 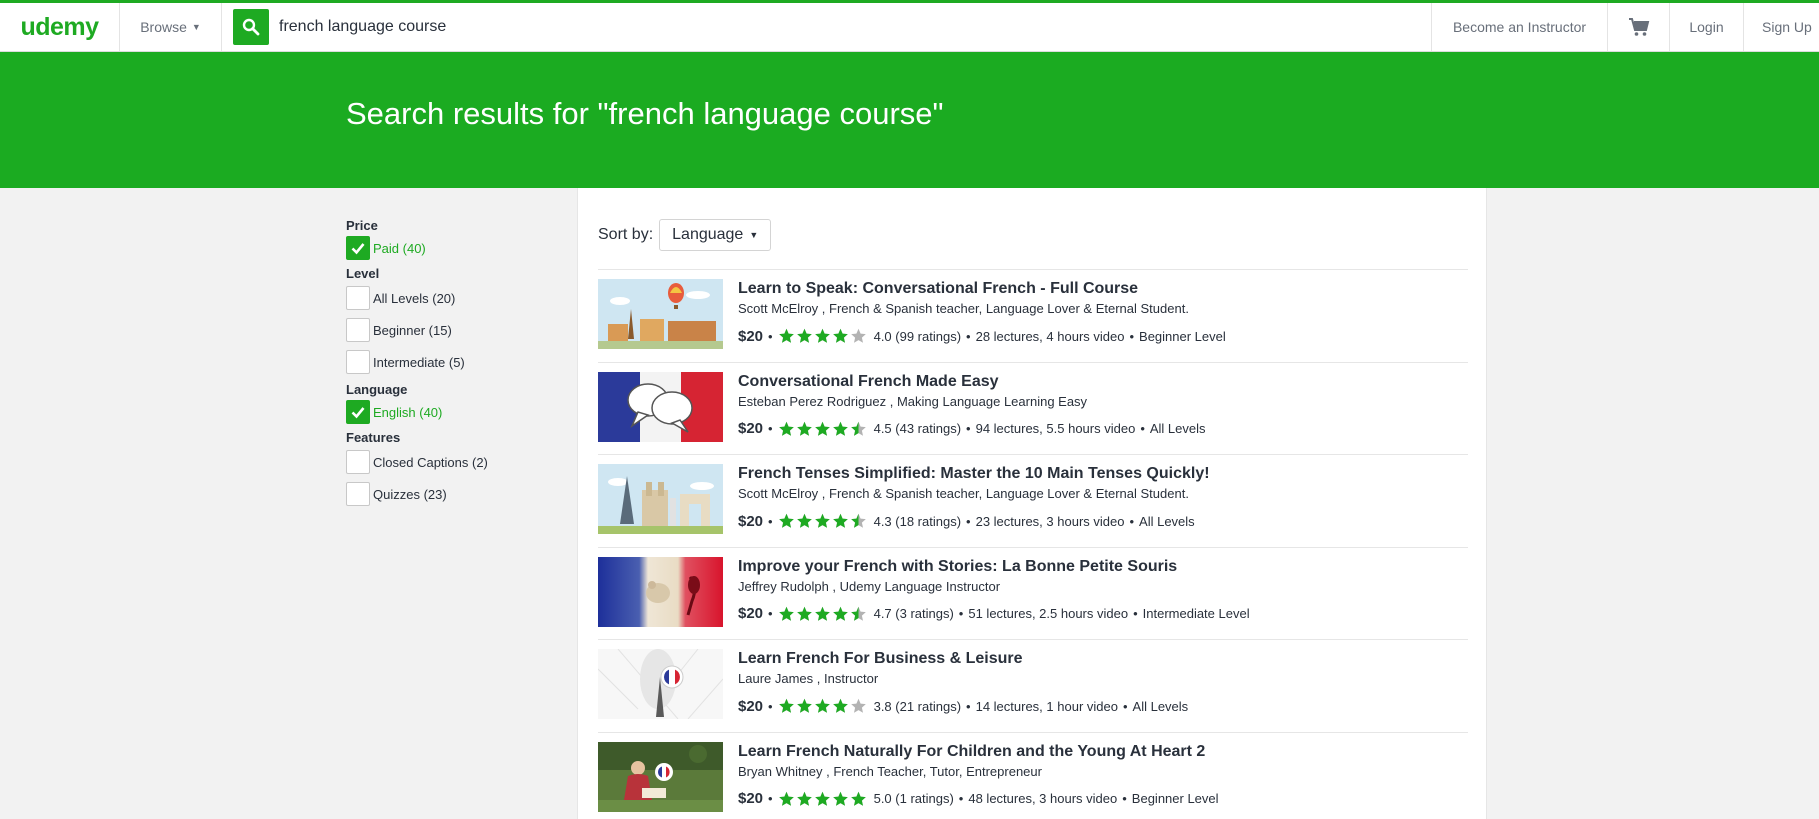 What do you see at coordinates (917, 336) in the screenshot?
I see `rating-text: 4.0 (99 ratings)` at bounding box center [917, 336].